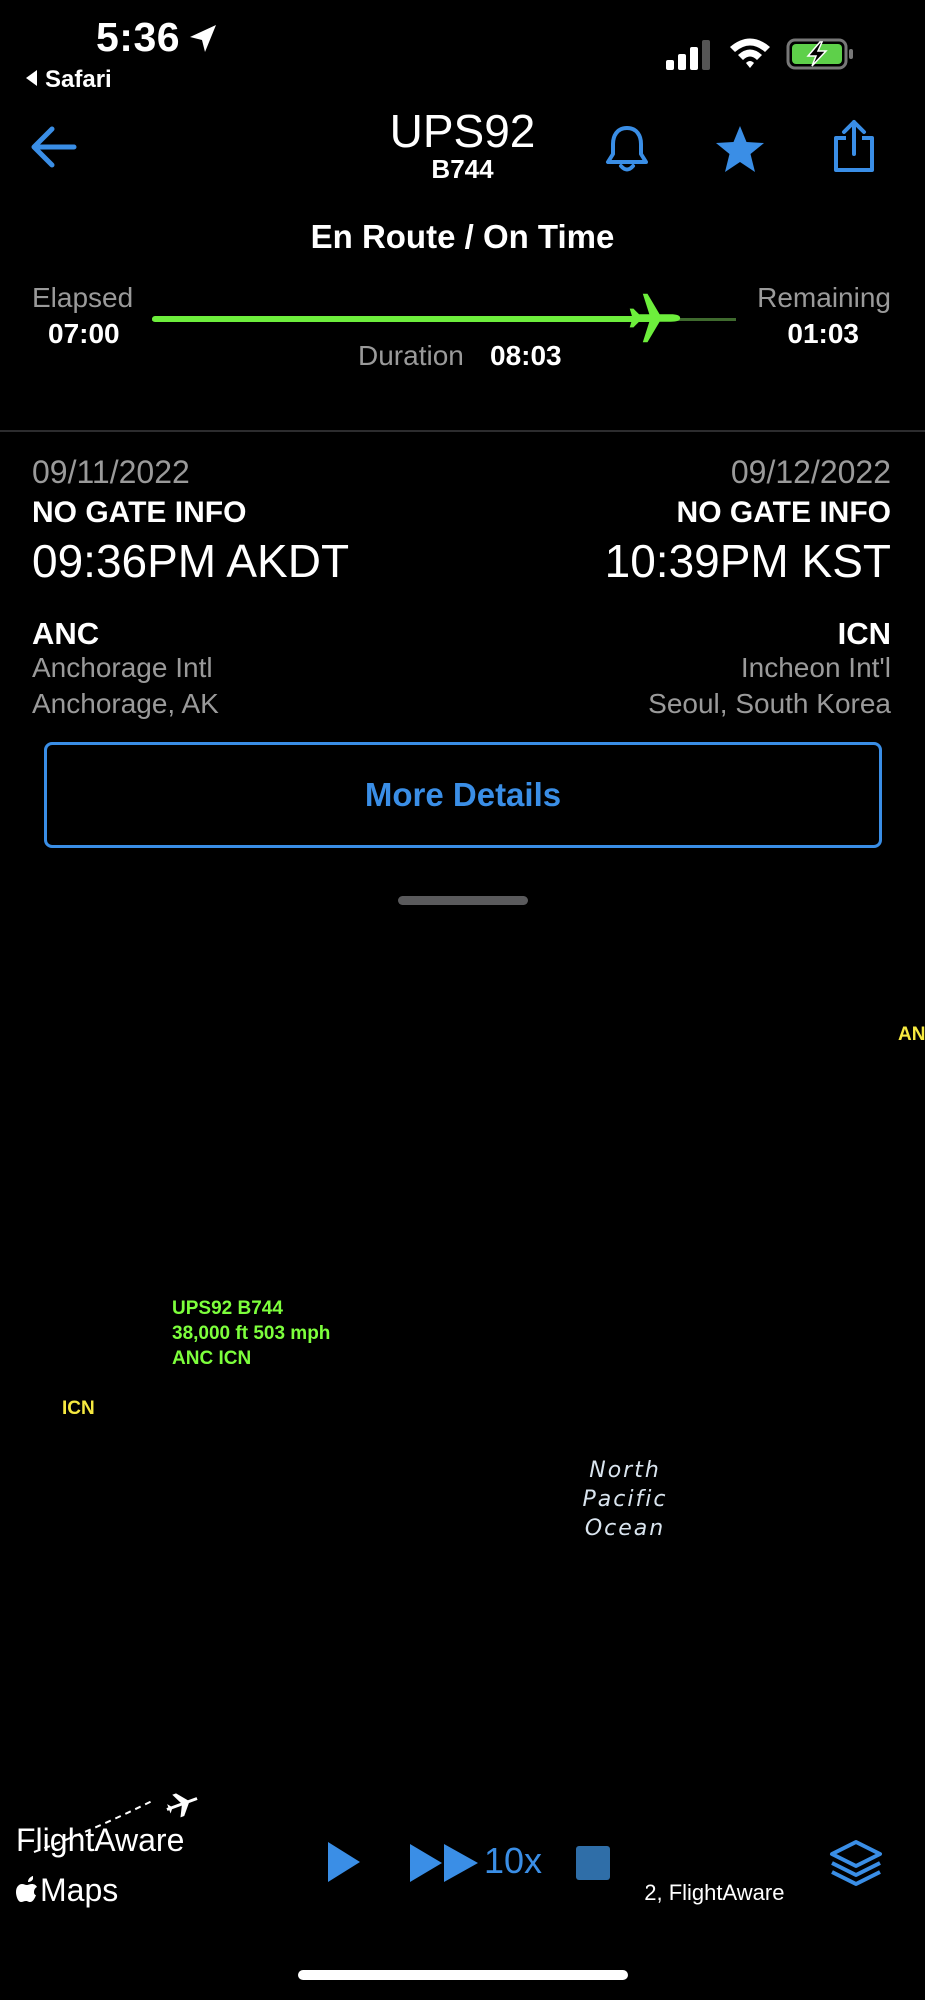 The image size is (925, 2000). Describe the element at coordinates (747, 561) in the screenshot. I see `arrival-time: 10:39PM KST` at that location.